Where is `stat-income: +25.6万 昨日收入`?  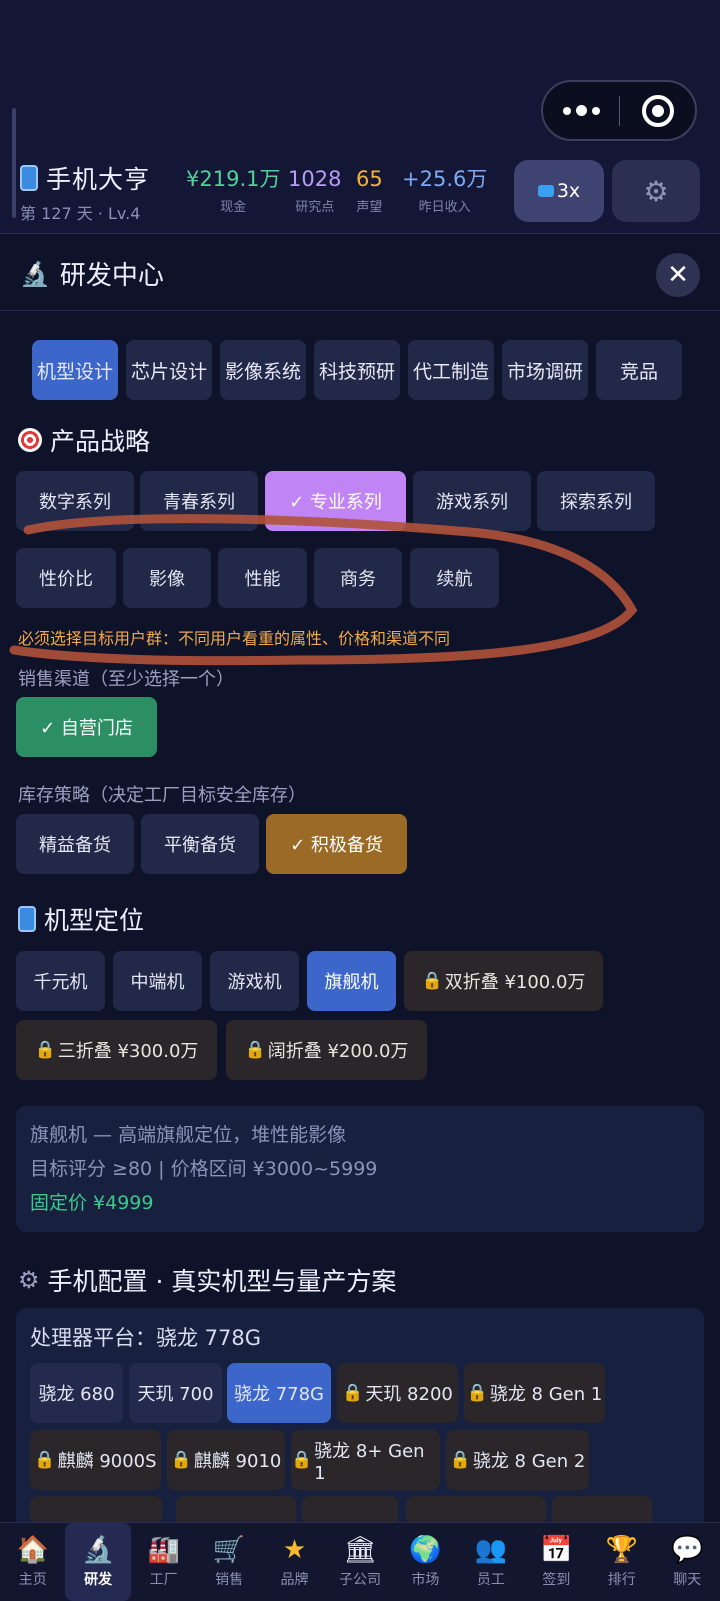
stat-income: +25.6万 昨日收入 is located at coordinates (444, 190).